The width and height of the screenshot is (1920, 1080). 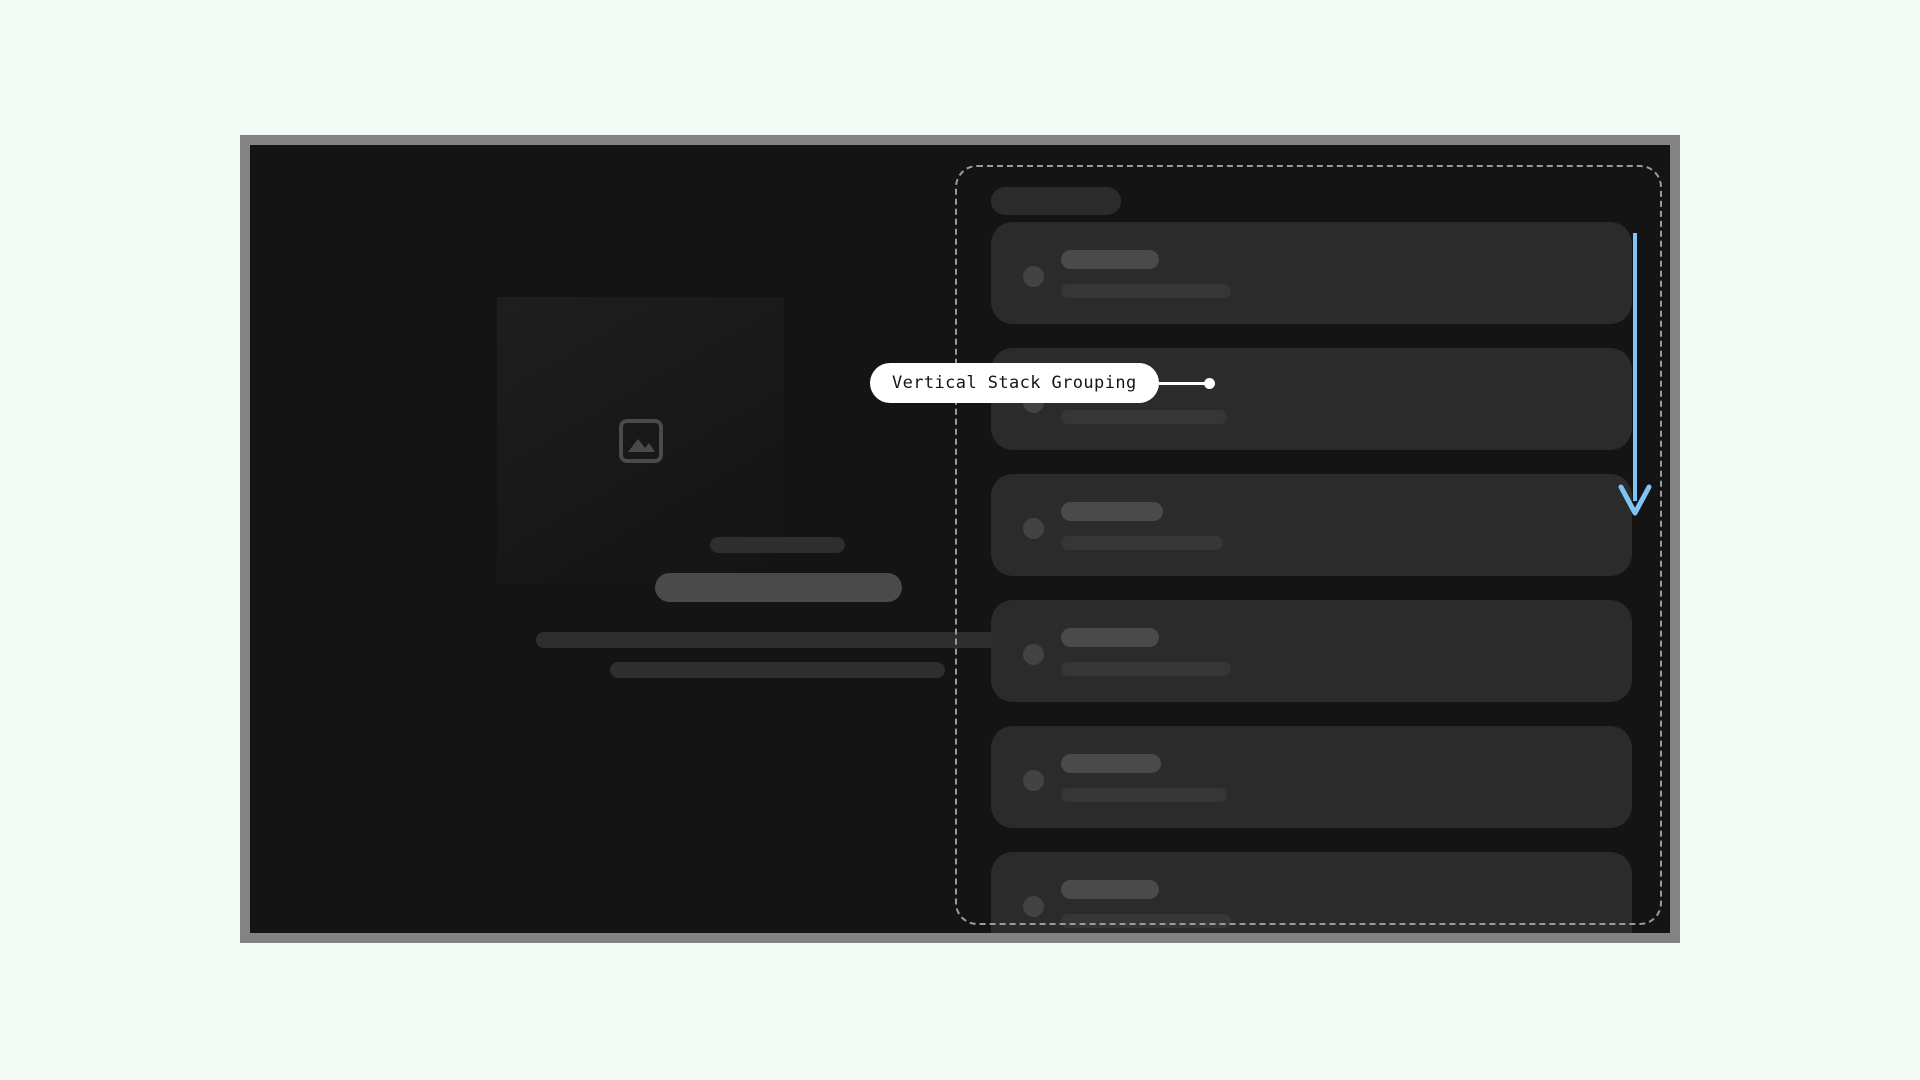 What do you see at coordinates (1181, 383) in the screenshot?
I see `callout-leader-line` at bounding box center [1181, 383].